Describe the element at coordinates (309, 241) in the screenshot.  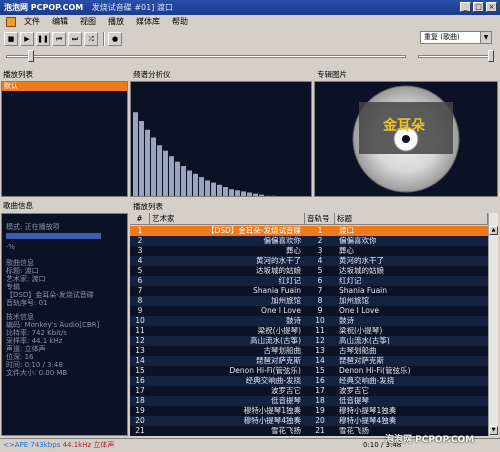
I see `table-row: 2 偏偏喜欢你 2 偏偏喜欢你` at that location.